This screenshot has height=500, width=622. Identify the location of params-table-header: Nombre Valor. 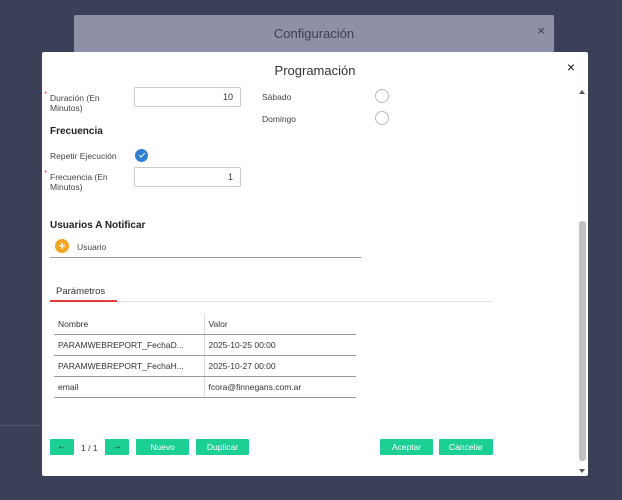
(205, 324).